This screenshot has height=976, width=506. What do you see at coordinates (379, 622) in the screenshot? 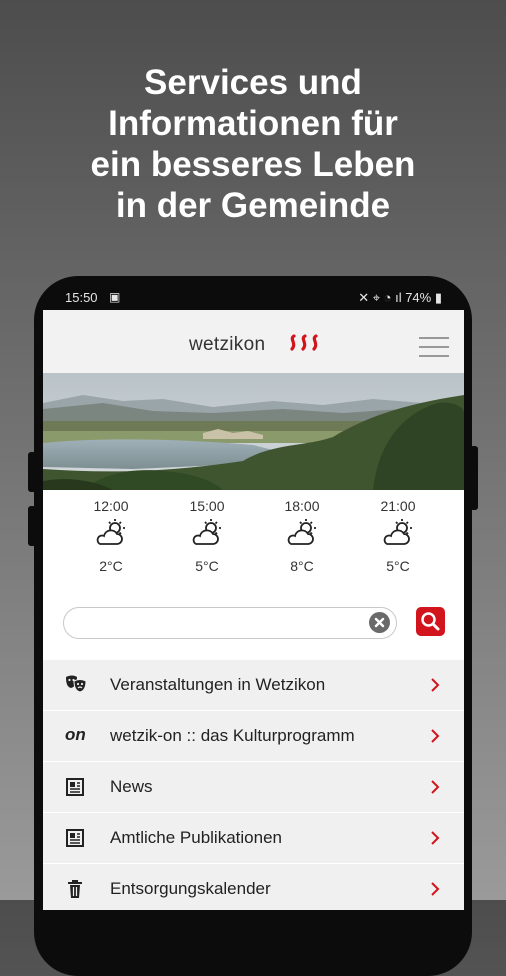
I see `clear-icon` at bounding box center [379, 622].